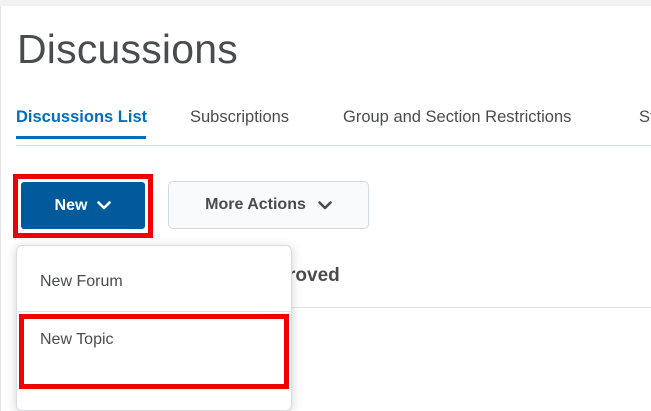 The height and width of the screenshot is (411, 651). Describe the element at coordinates (645, 117) in the screenshot. I see `tab-settings-partial: St` at that location.